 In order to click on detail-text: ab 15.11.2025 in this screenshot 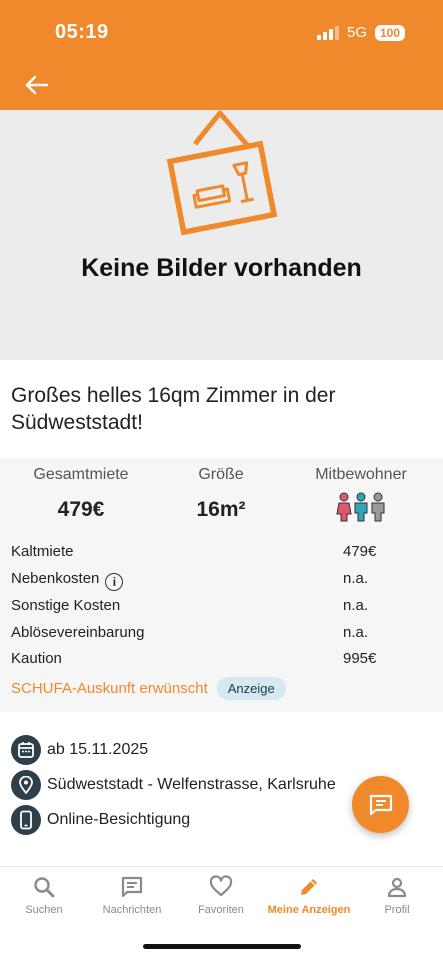, I will do `click(98, 749)`.